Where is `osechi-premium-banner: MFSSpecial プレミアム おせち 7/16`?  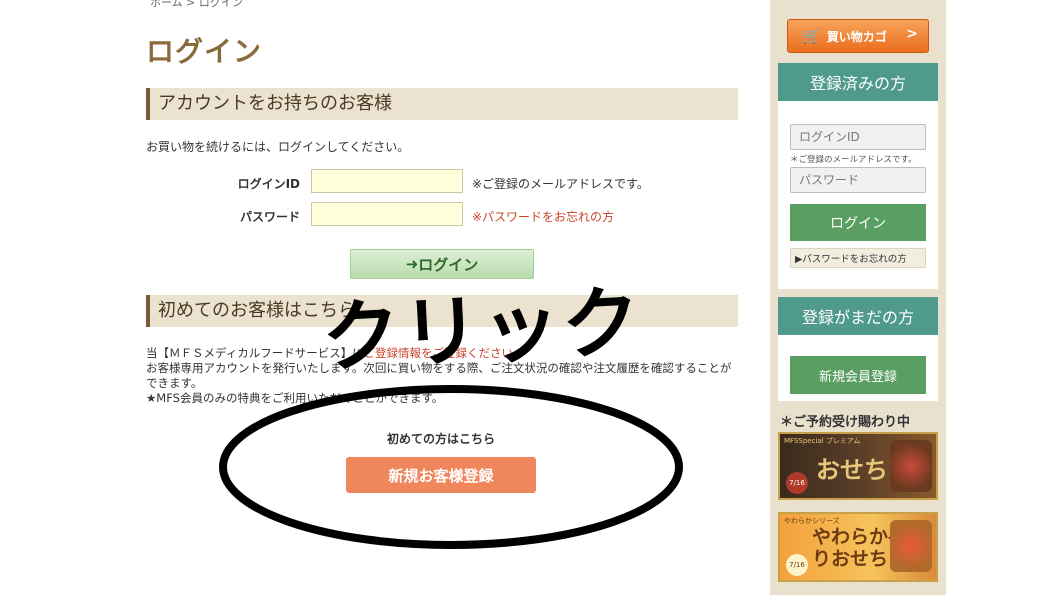
osechi-premium-banner: MFSSpecial プレミアム おせち 7/16 is located at coordinates (858, 466).